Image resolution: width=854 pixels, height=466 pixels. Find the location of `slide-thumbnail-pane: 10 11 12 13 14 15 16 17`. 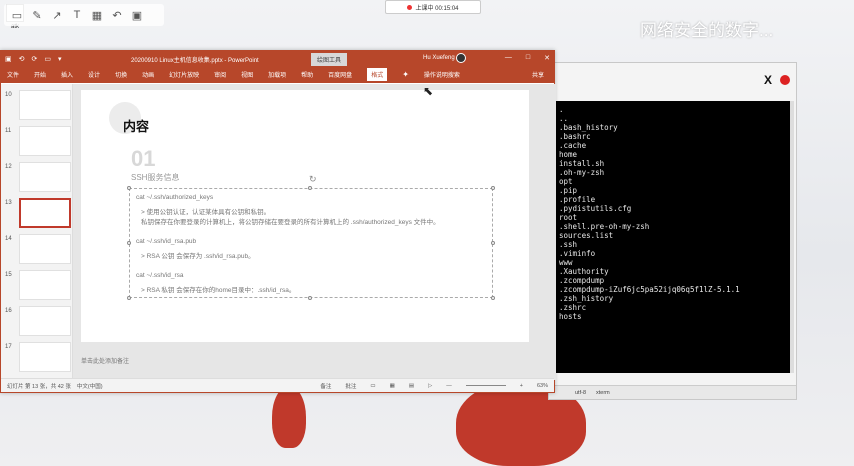

slide-thumbnail-pane: 10 11 12 13 14 15 16 17 is located at coordinates (37, 232).